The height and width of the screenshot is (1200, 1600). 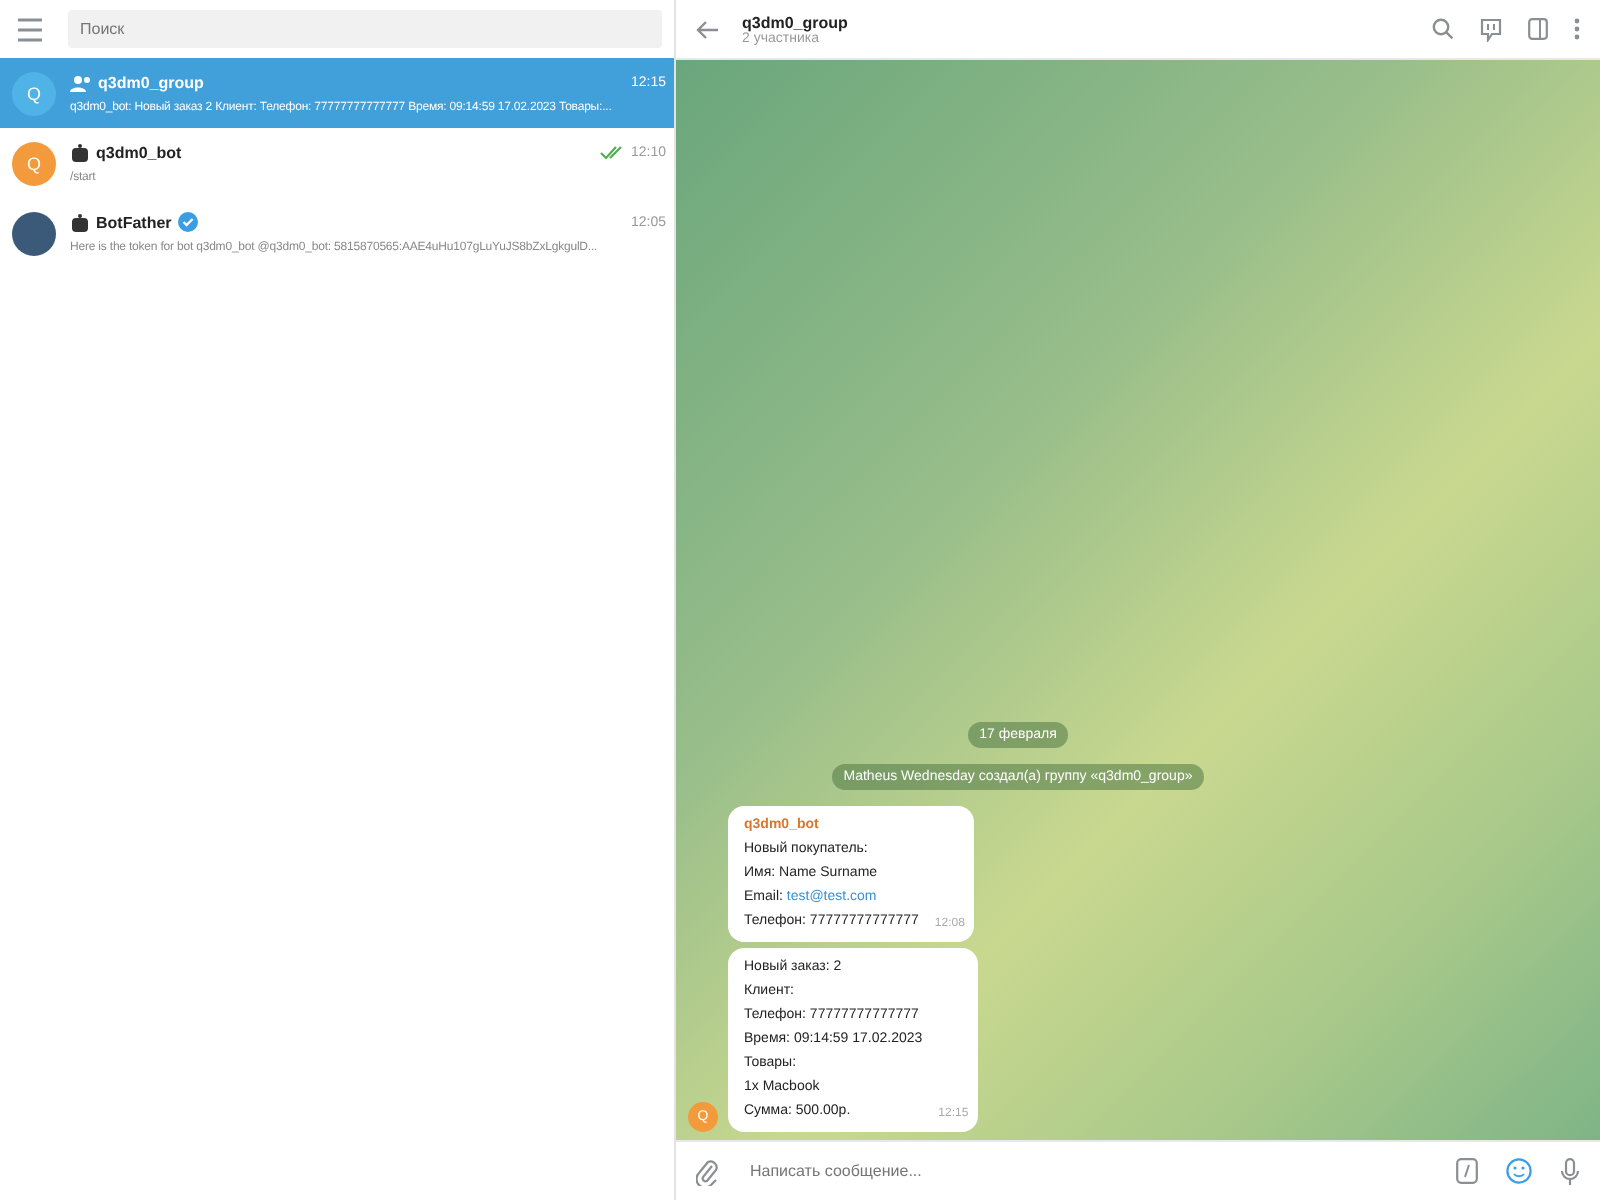 I want to click on command-icon, so click(x=1467, y=1171).